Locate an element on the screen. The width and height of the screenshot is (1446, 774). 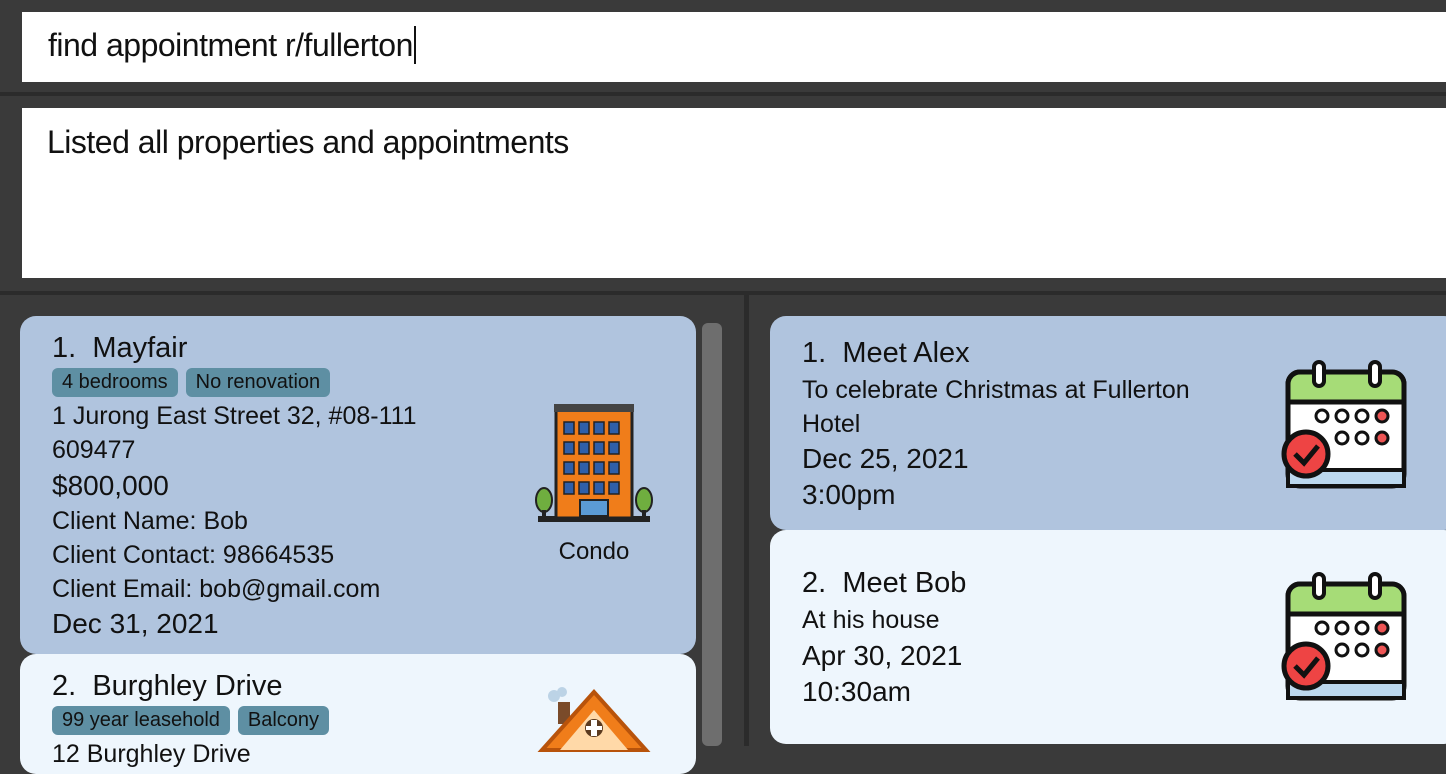
tag: Balcony is located at coordinates (283, 720).